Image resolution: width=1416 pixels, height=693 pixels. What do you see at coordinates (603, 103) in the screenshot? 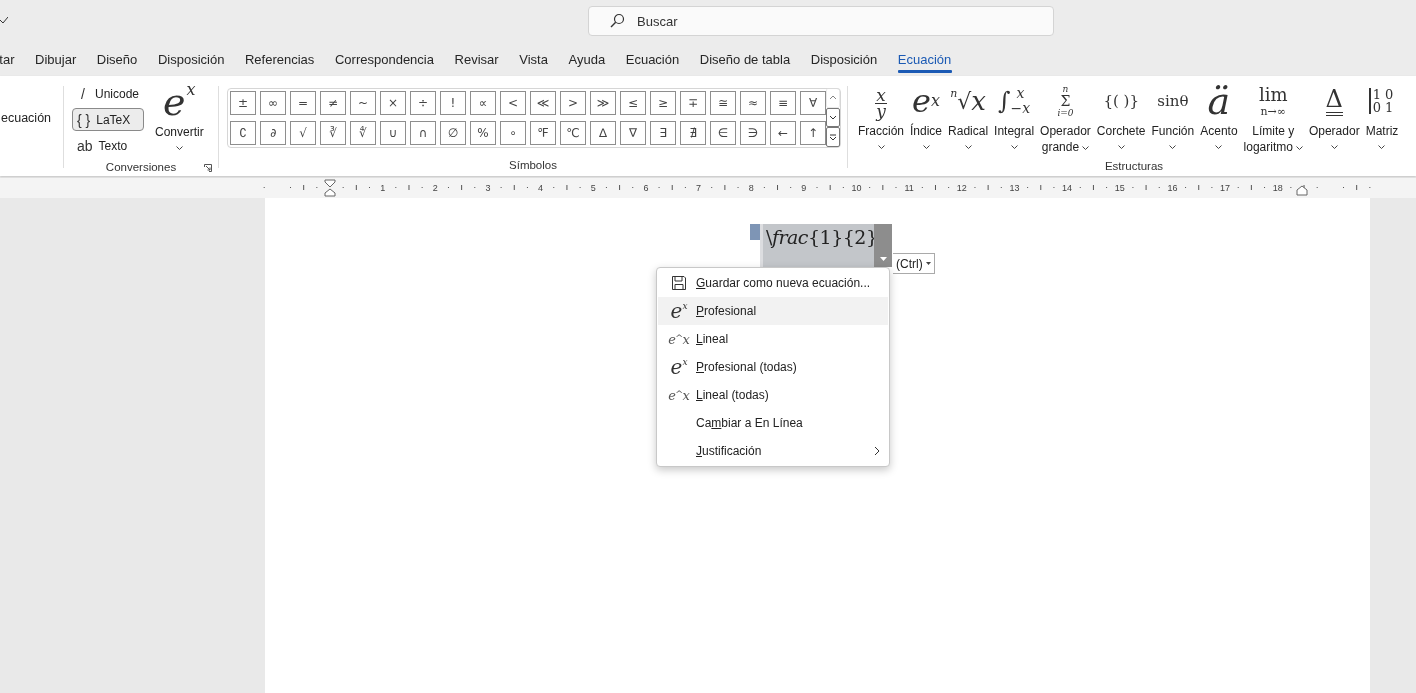
I see `symbol-button: ≫` at bounding box center [603, 103].